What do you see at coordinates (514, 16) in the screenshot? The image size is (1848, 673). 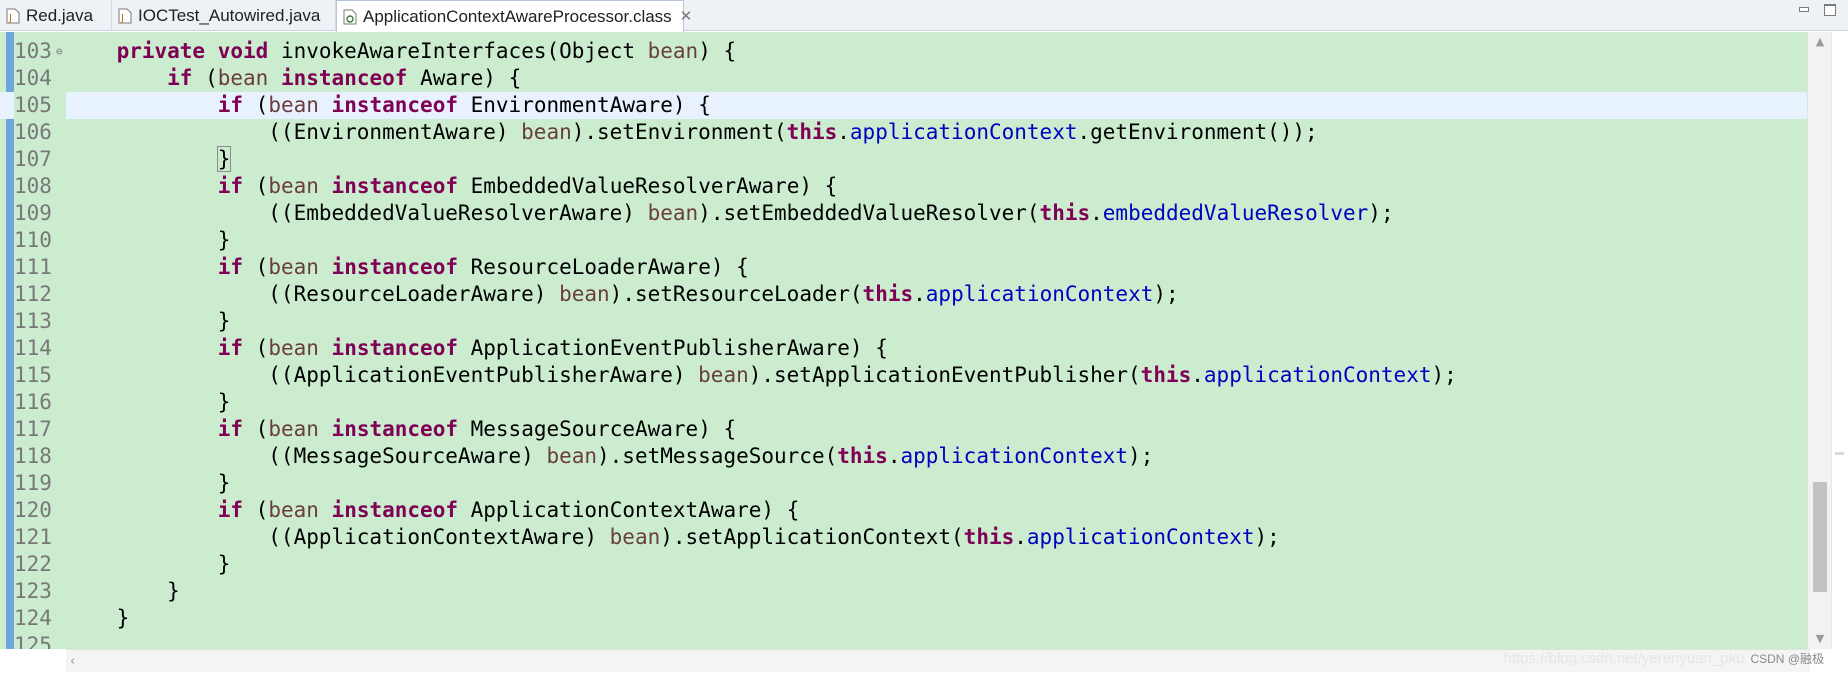 I see `tab-applicationcontextawareprocessor-class: ApplicationContextAwareProcessor.class ✕` at bounding box center [514, 16].